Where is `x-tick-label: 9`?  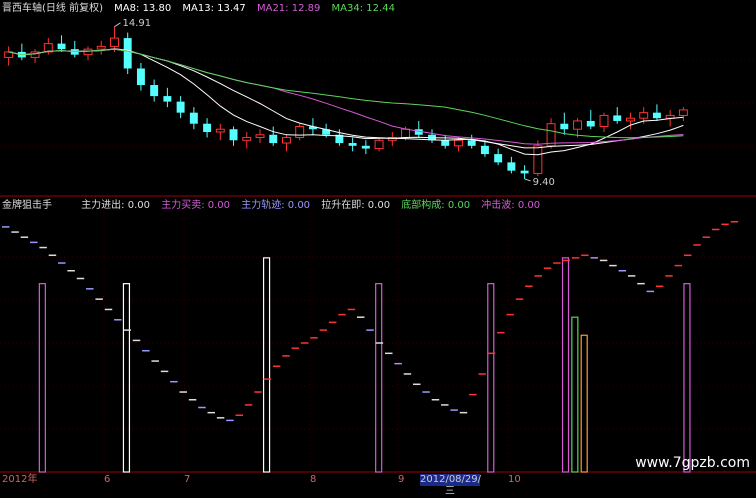
x-tick-label: 9 is located at coordinates (401, 479).